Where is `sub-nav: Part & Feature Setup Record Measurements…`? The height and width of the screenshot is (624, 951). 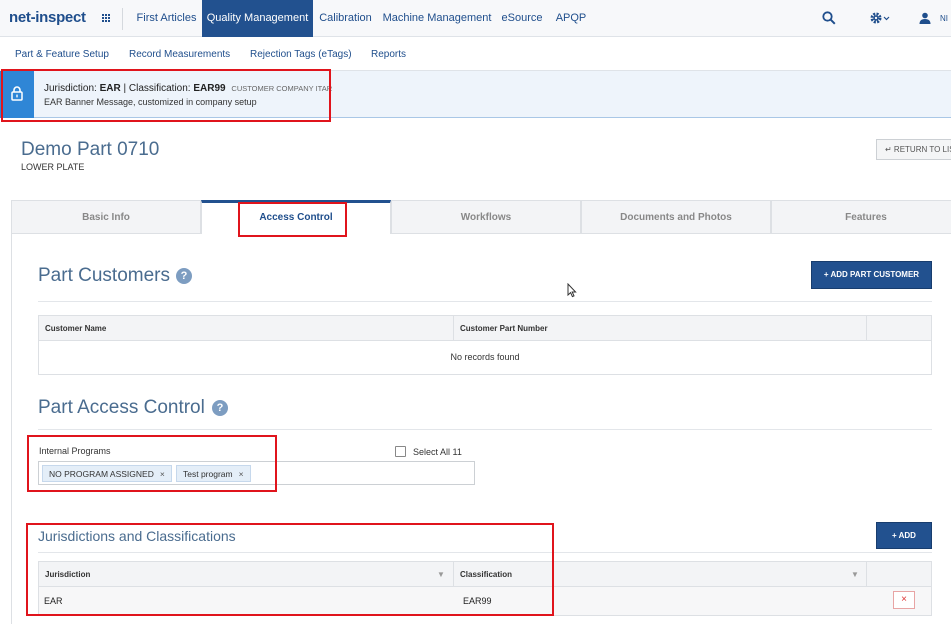
sub-nav: Part & Feature Setup Record Measurements… is located at coordinates (475, 54).